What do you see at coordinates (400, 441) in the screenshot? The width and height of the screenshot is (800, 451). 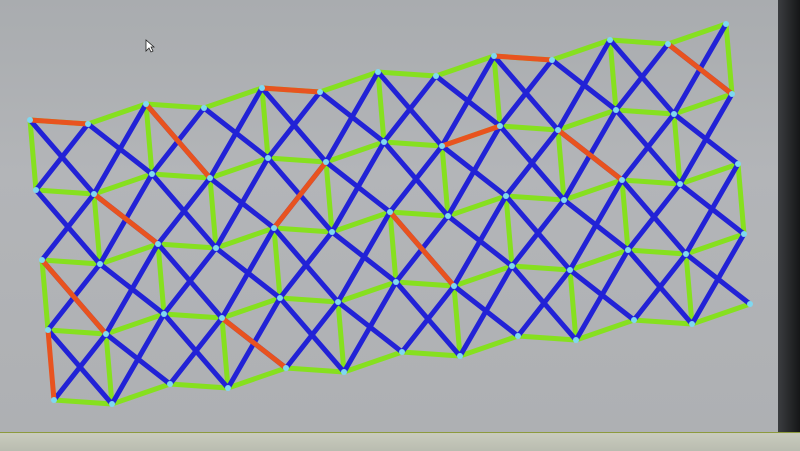 I see `status-bar` at bounding box center [400, 441].